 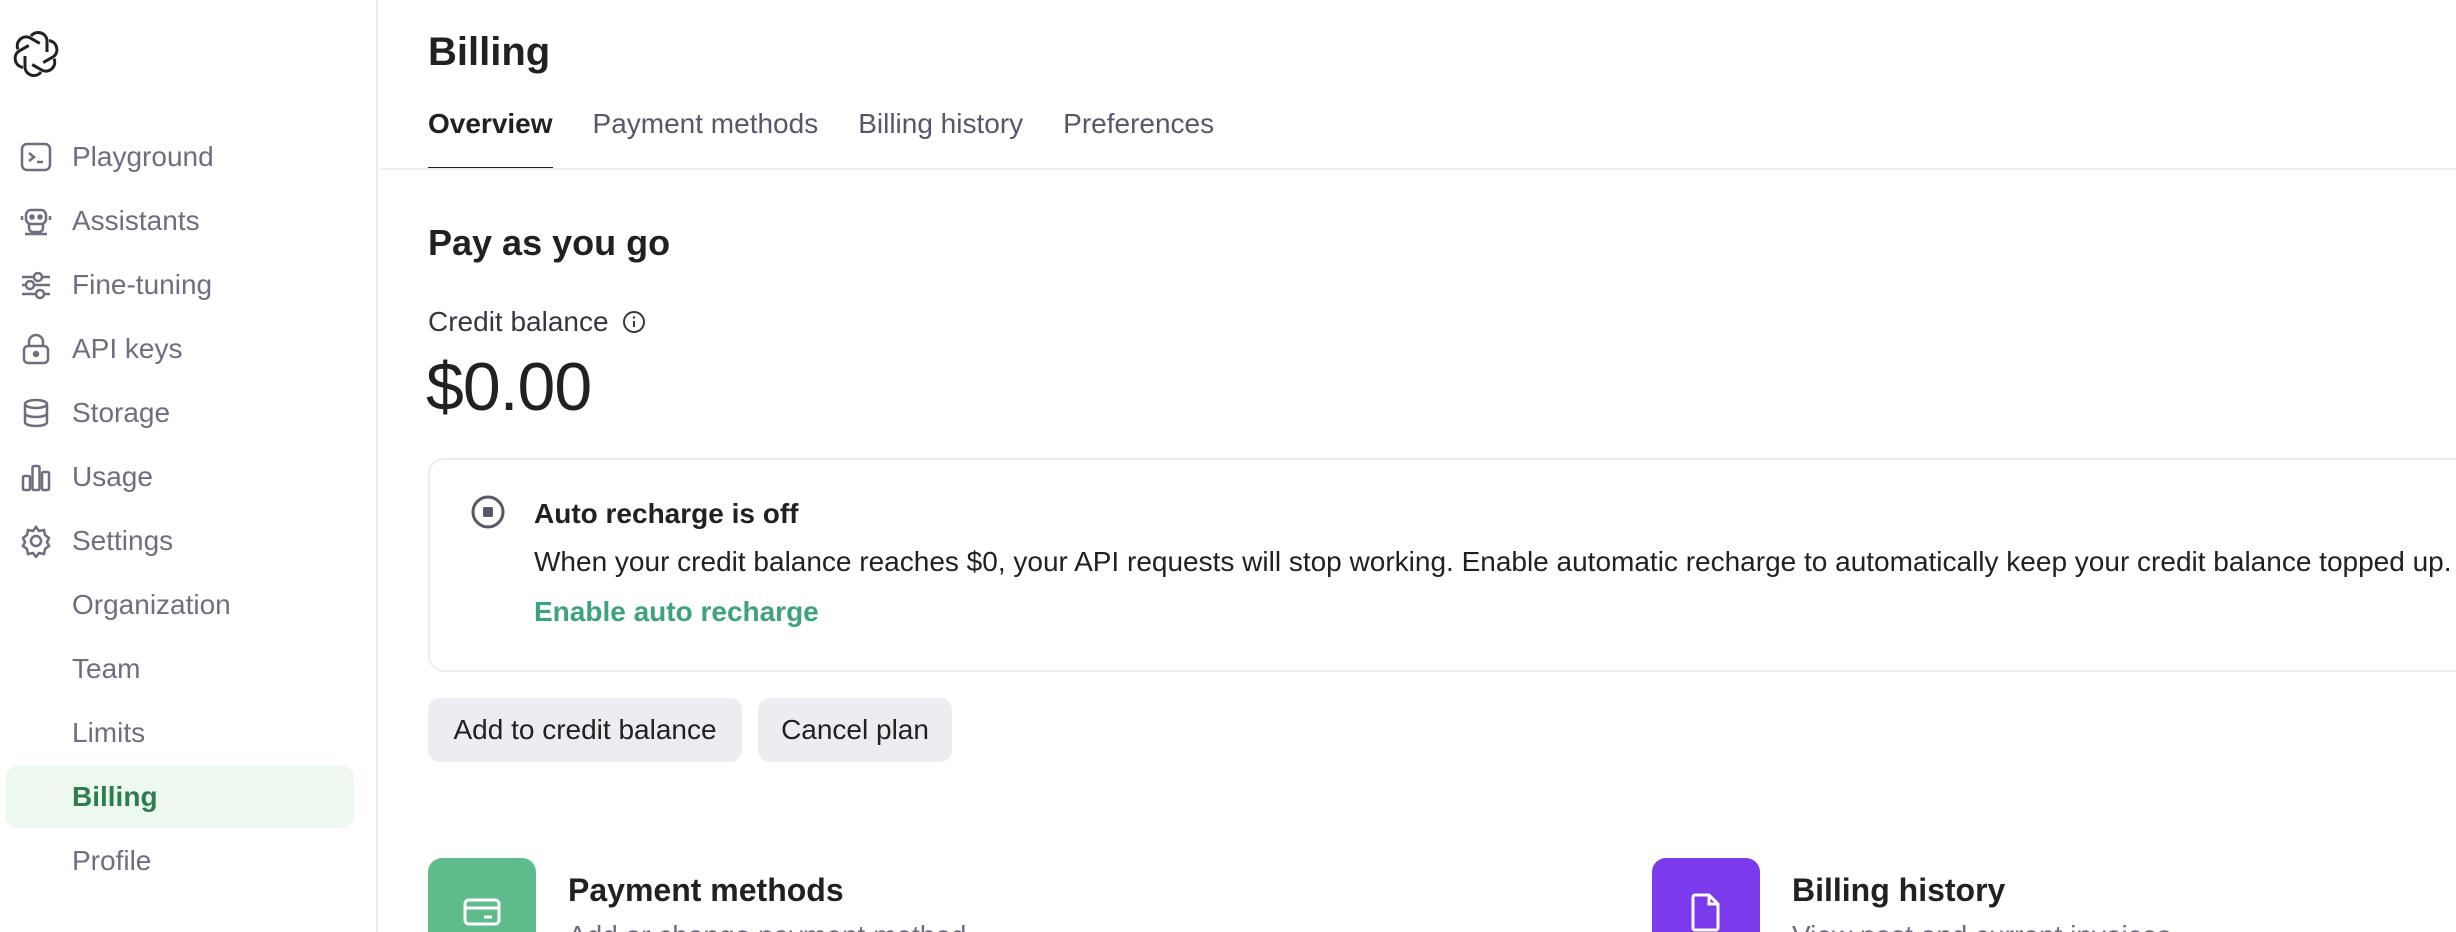 What do you see at coordinates (136, 220) in the screenshot?
I see `sidebar-item-label: Assistants` at bounding box center [136, 220].